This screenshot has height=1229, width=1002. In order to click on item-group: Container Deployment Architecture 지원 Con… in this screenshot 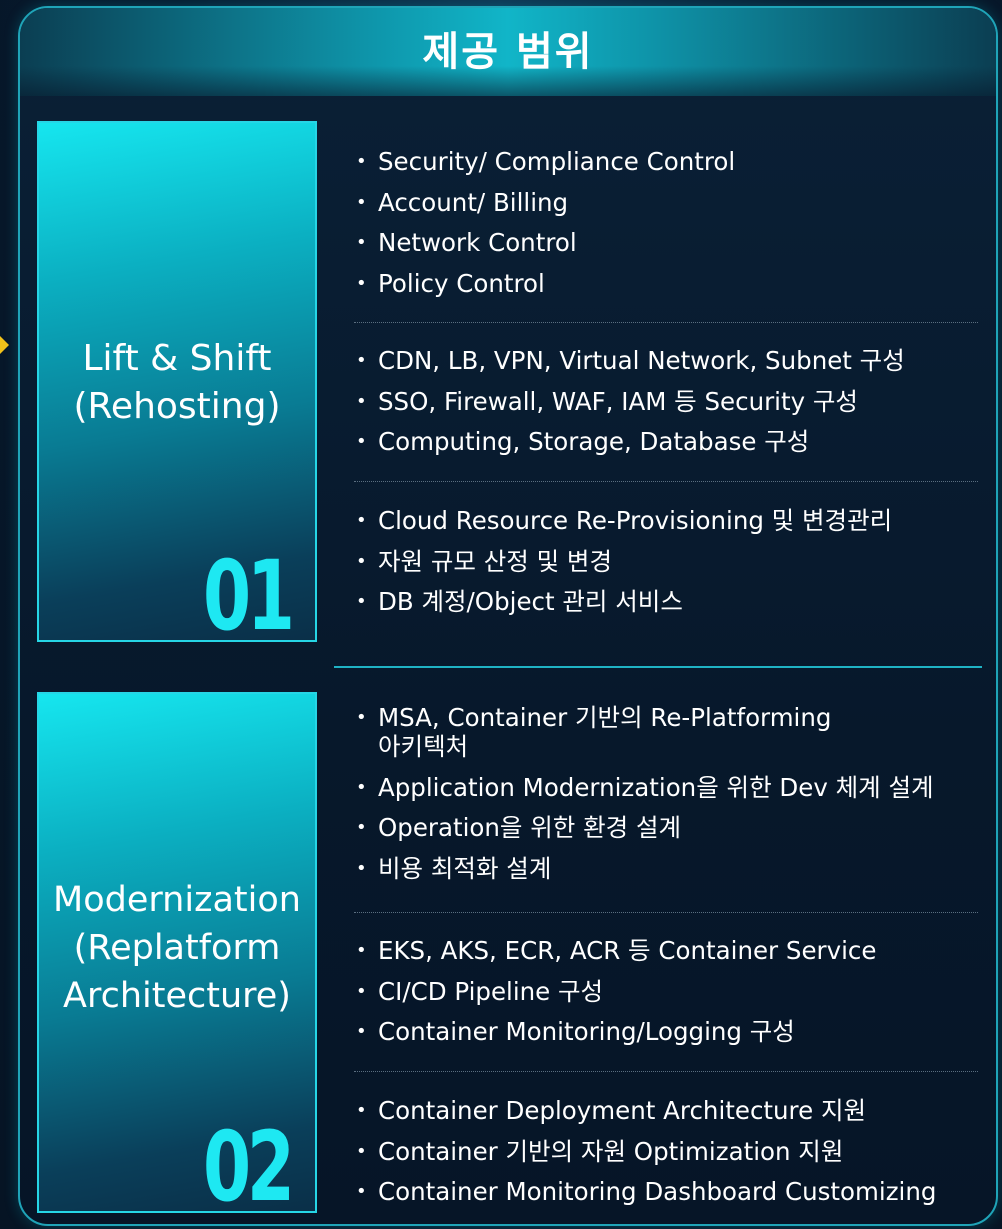, I will do `click(666, 1157)`.